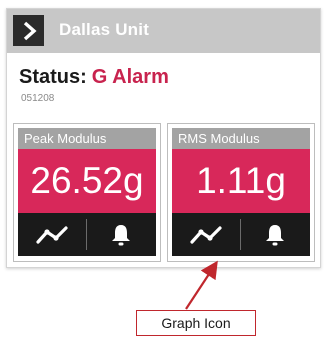 Image resolution: width=325 pixels, height=343 pixels. I want to click on graph-icon-callout: Graph Icon, so click(196, 323).